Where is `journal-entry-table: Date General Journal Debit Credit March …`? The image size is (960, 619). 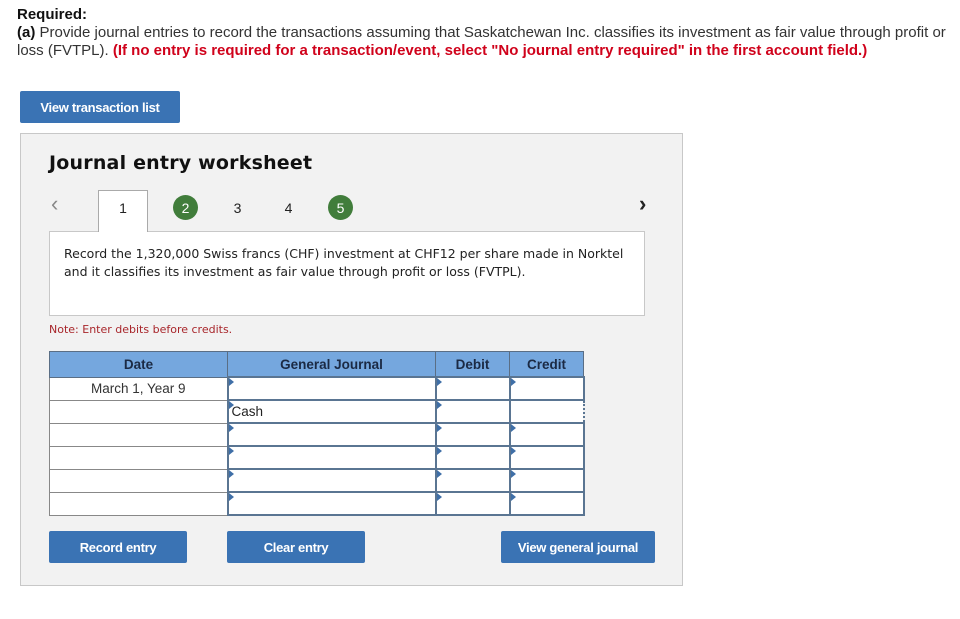
journal-entry-table: Date General Journal Debit Credit March … is located at coordinates (317, 433).